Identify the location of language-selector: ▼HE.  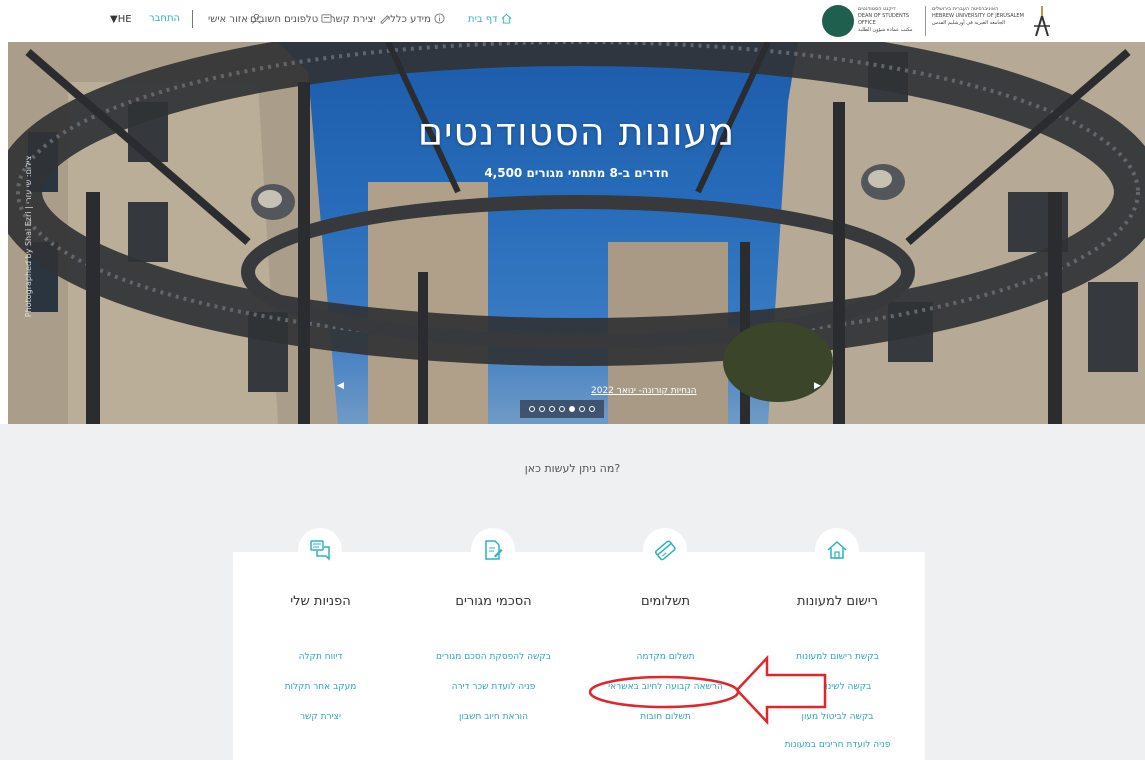
(121, 19).